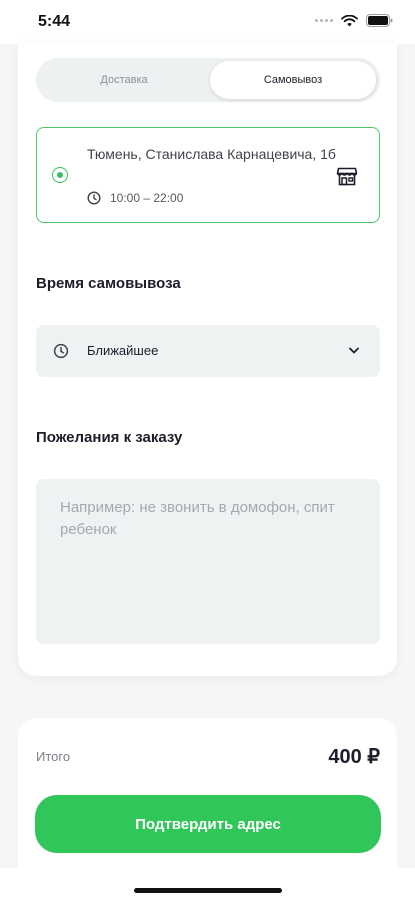  What do you see at coordinates (53, 756) in the screenshot?
I see `total-label: Итого` at bounding box center [53, 756].